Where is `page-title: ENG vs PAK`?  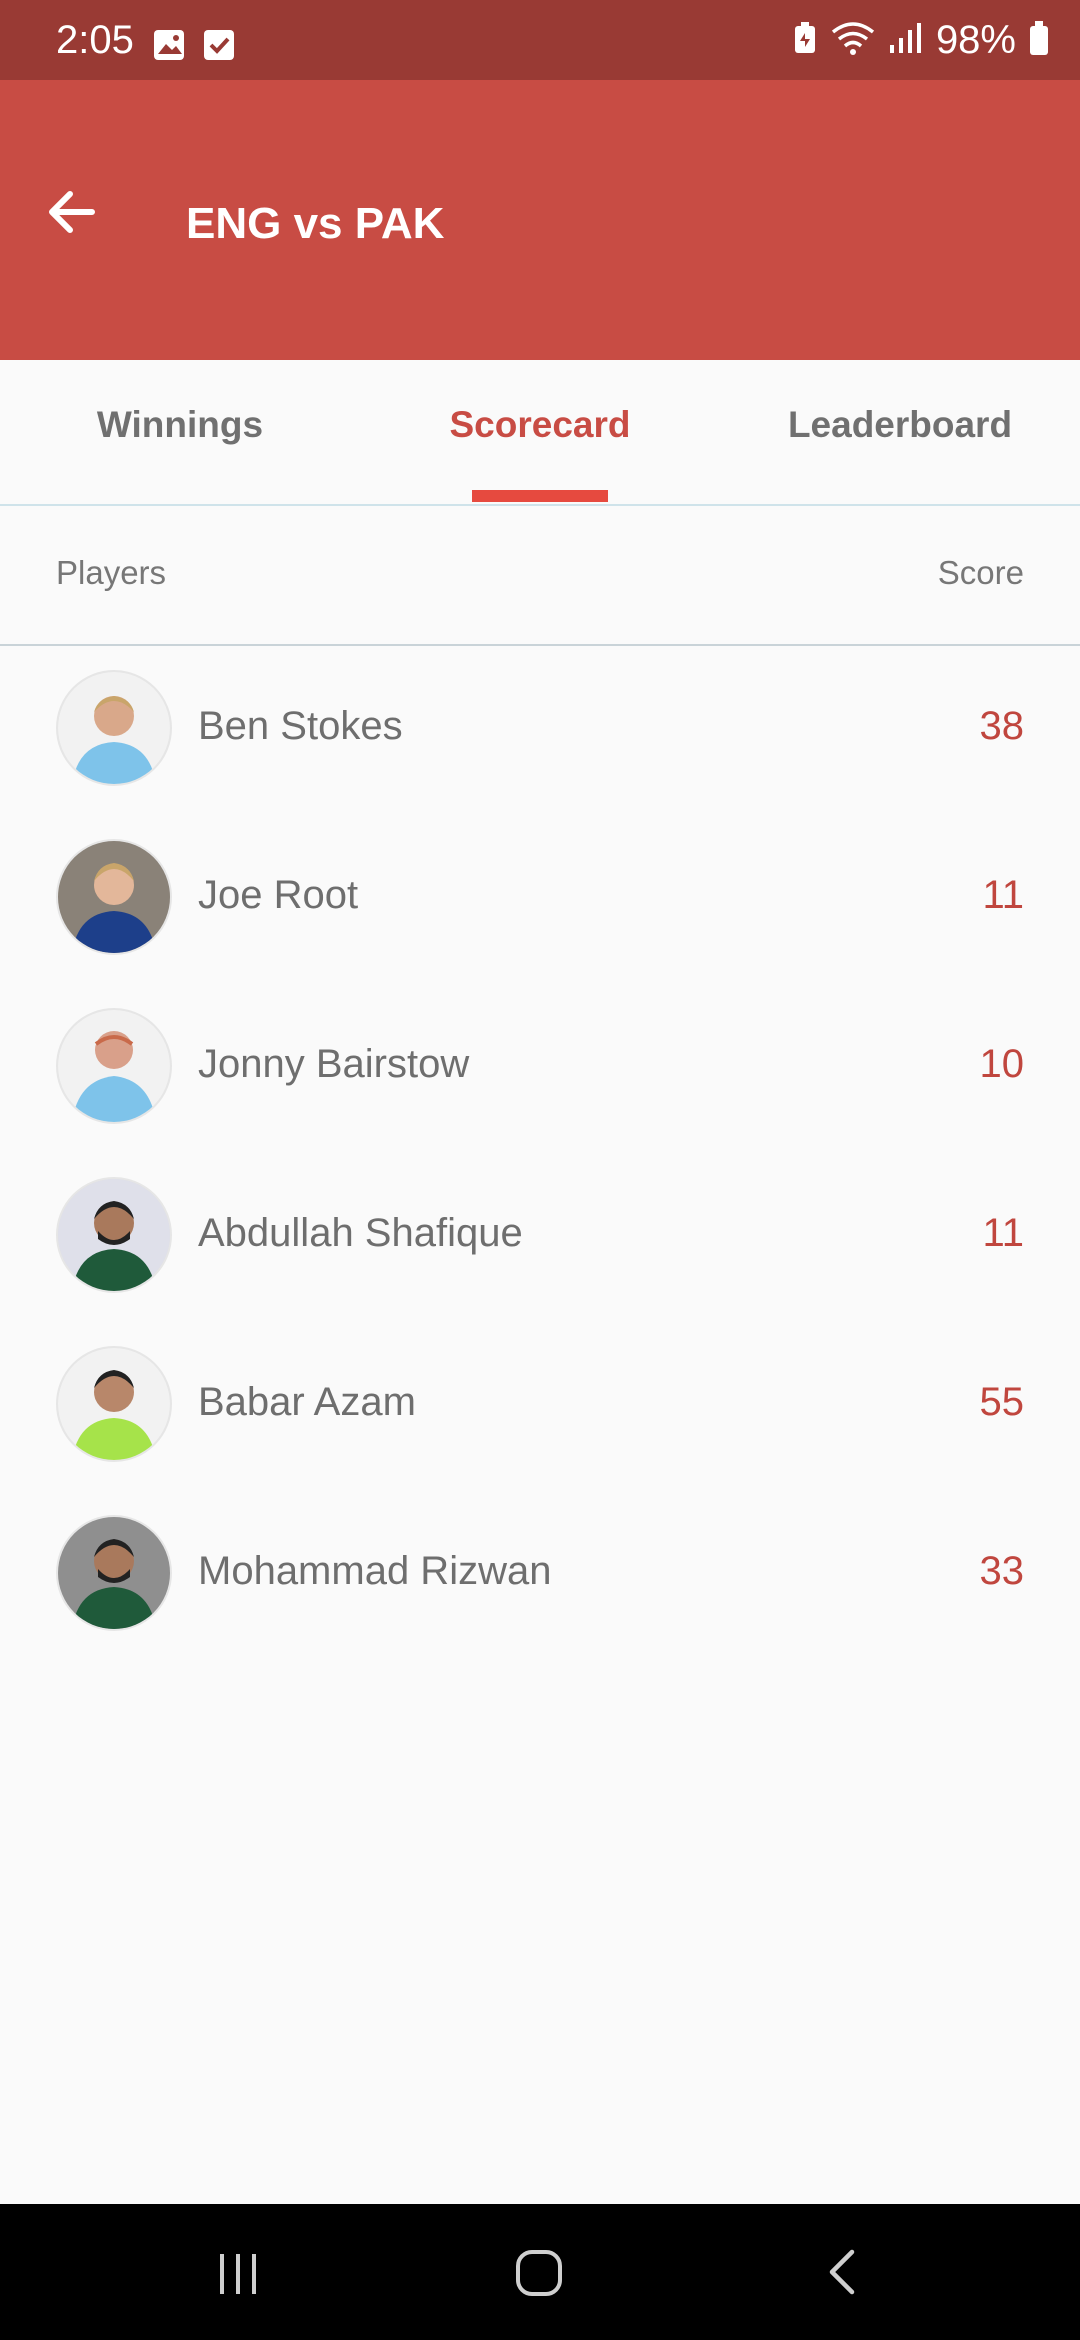 page-title: ENG vs PAK is located at coordinates (315, 223).